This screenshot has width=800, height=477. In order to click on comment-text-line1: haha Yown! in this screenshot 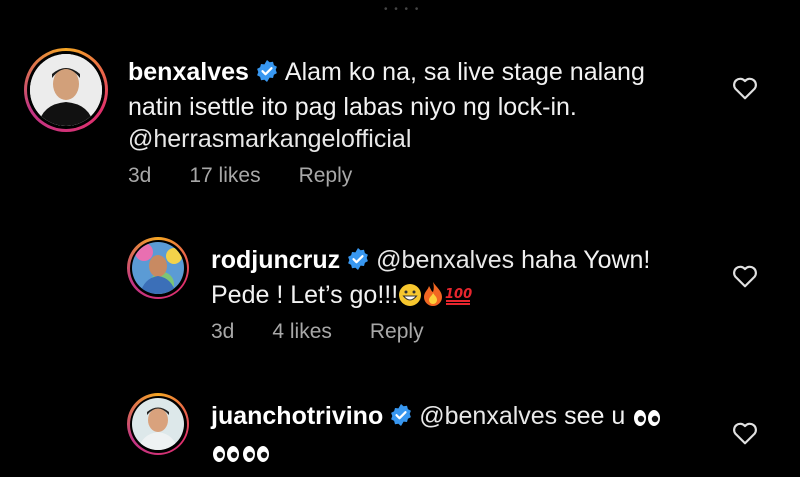, I will do `click(586, 260)`.